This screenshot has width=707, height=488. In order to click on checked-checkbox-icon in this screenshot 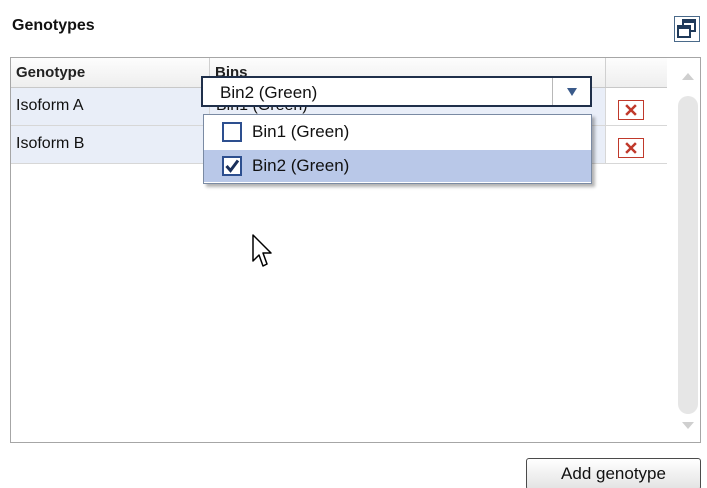, I will do `click(232, 166)`.